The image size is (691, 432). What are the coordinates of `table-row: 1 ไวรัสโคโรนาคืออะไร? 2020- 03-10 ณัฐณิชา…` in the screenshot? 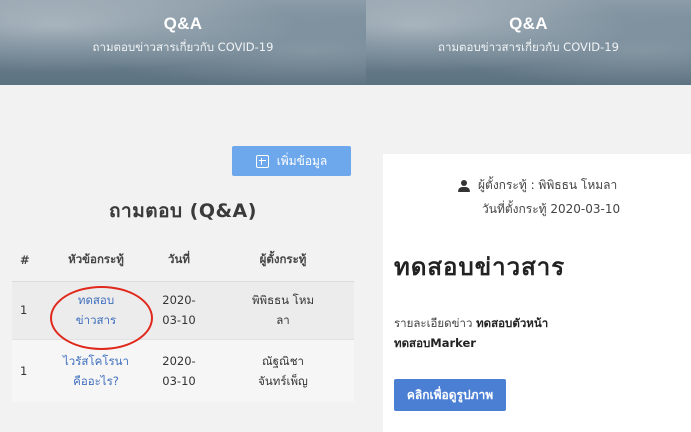 It's located at (183, 370).